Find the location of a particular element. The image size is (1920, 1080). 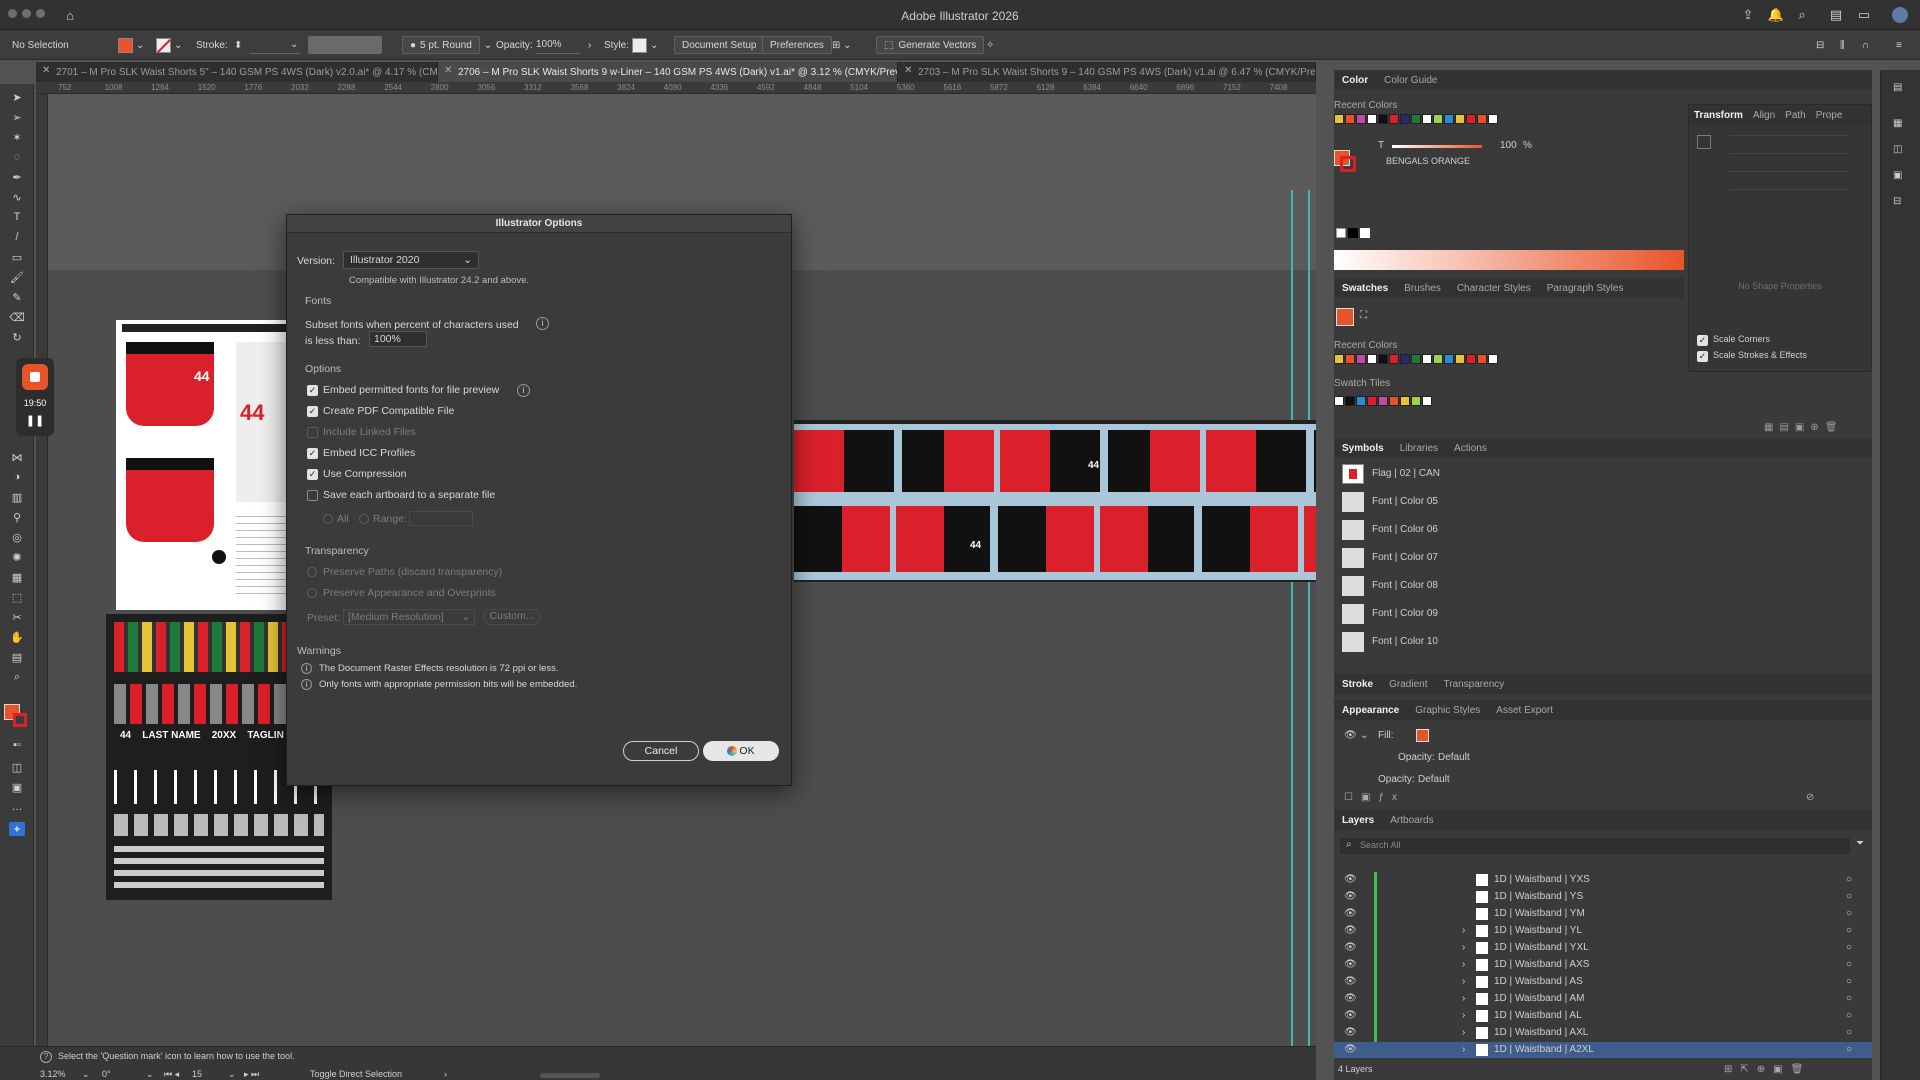

pdf-compatible-checkbox: ✓ is located at coordinates (312, 411).